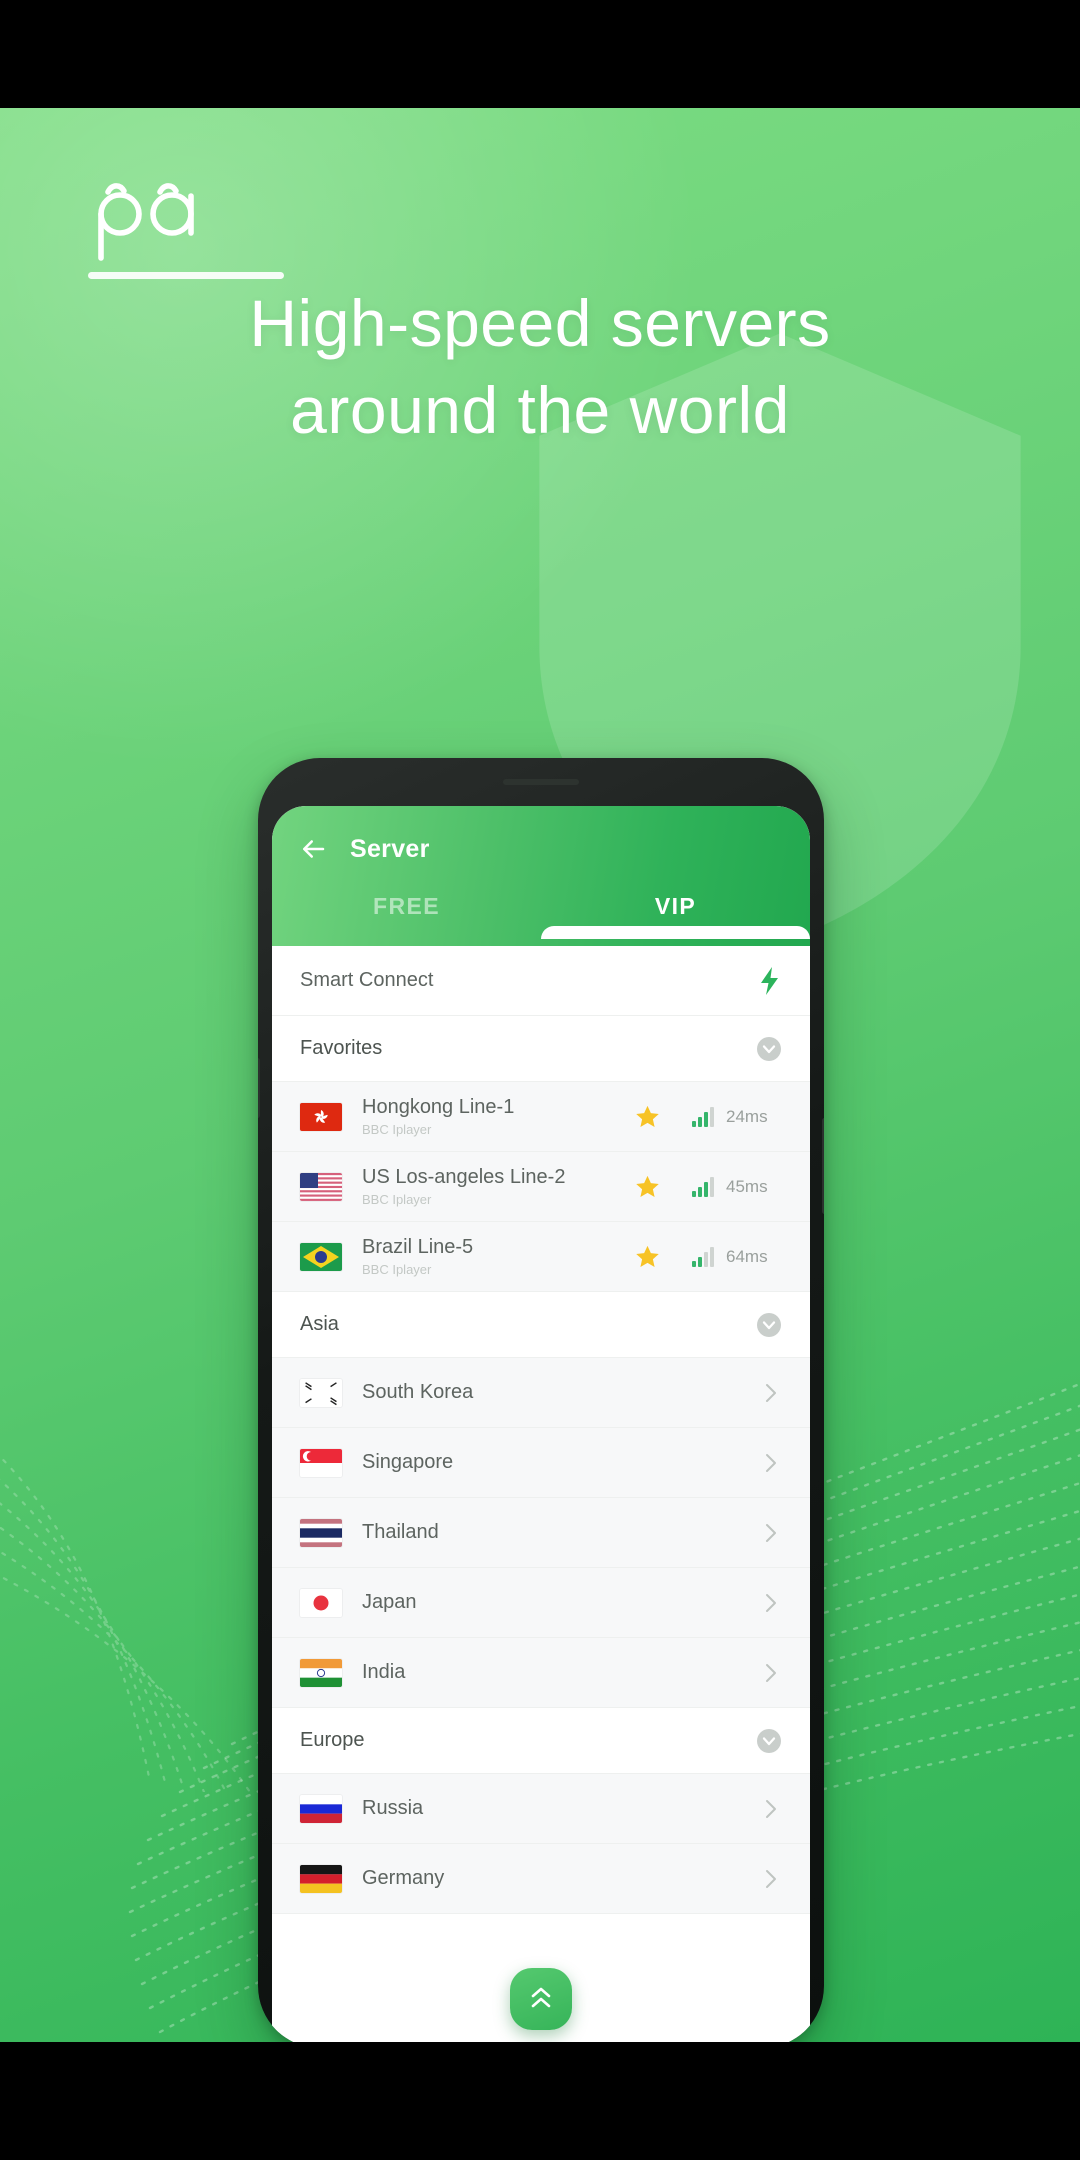  What do you see at coordinates (332, 1740) in the screenshot?
I see `section-title-europe: Europe` at bounding box center [332, 1740].